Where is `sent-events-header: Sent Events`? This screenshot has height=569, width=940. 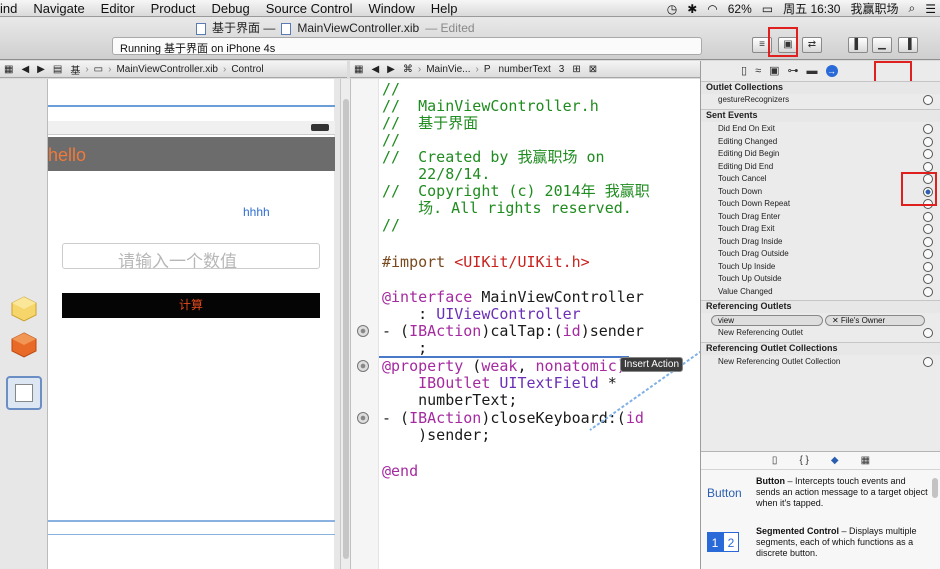
sent-events-header: Sent Events is located at coordinates (820, 115).